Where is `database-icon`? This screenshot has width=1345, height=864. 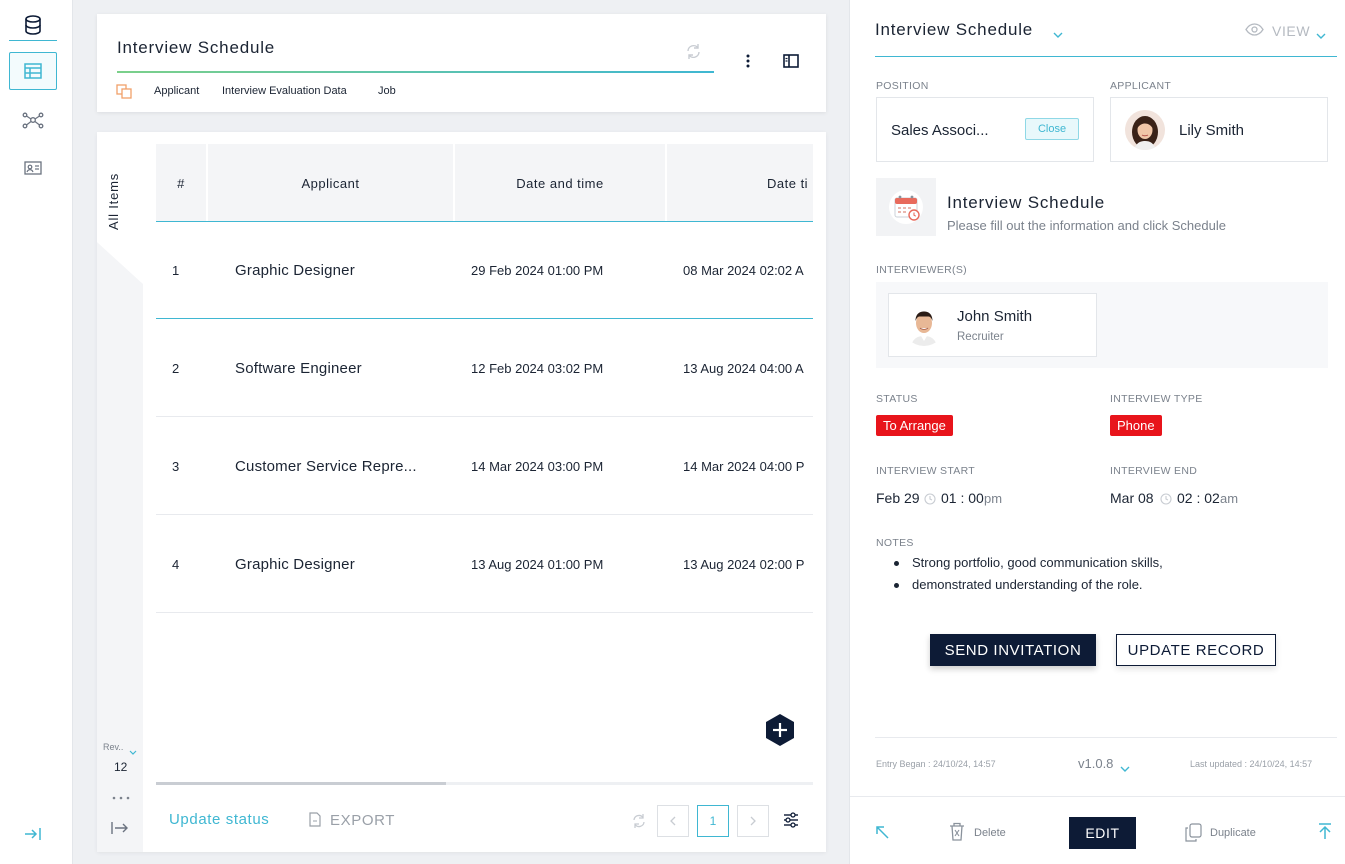
database-icon is located at coordinates (33, 25).